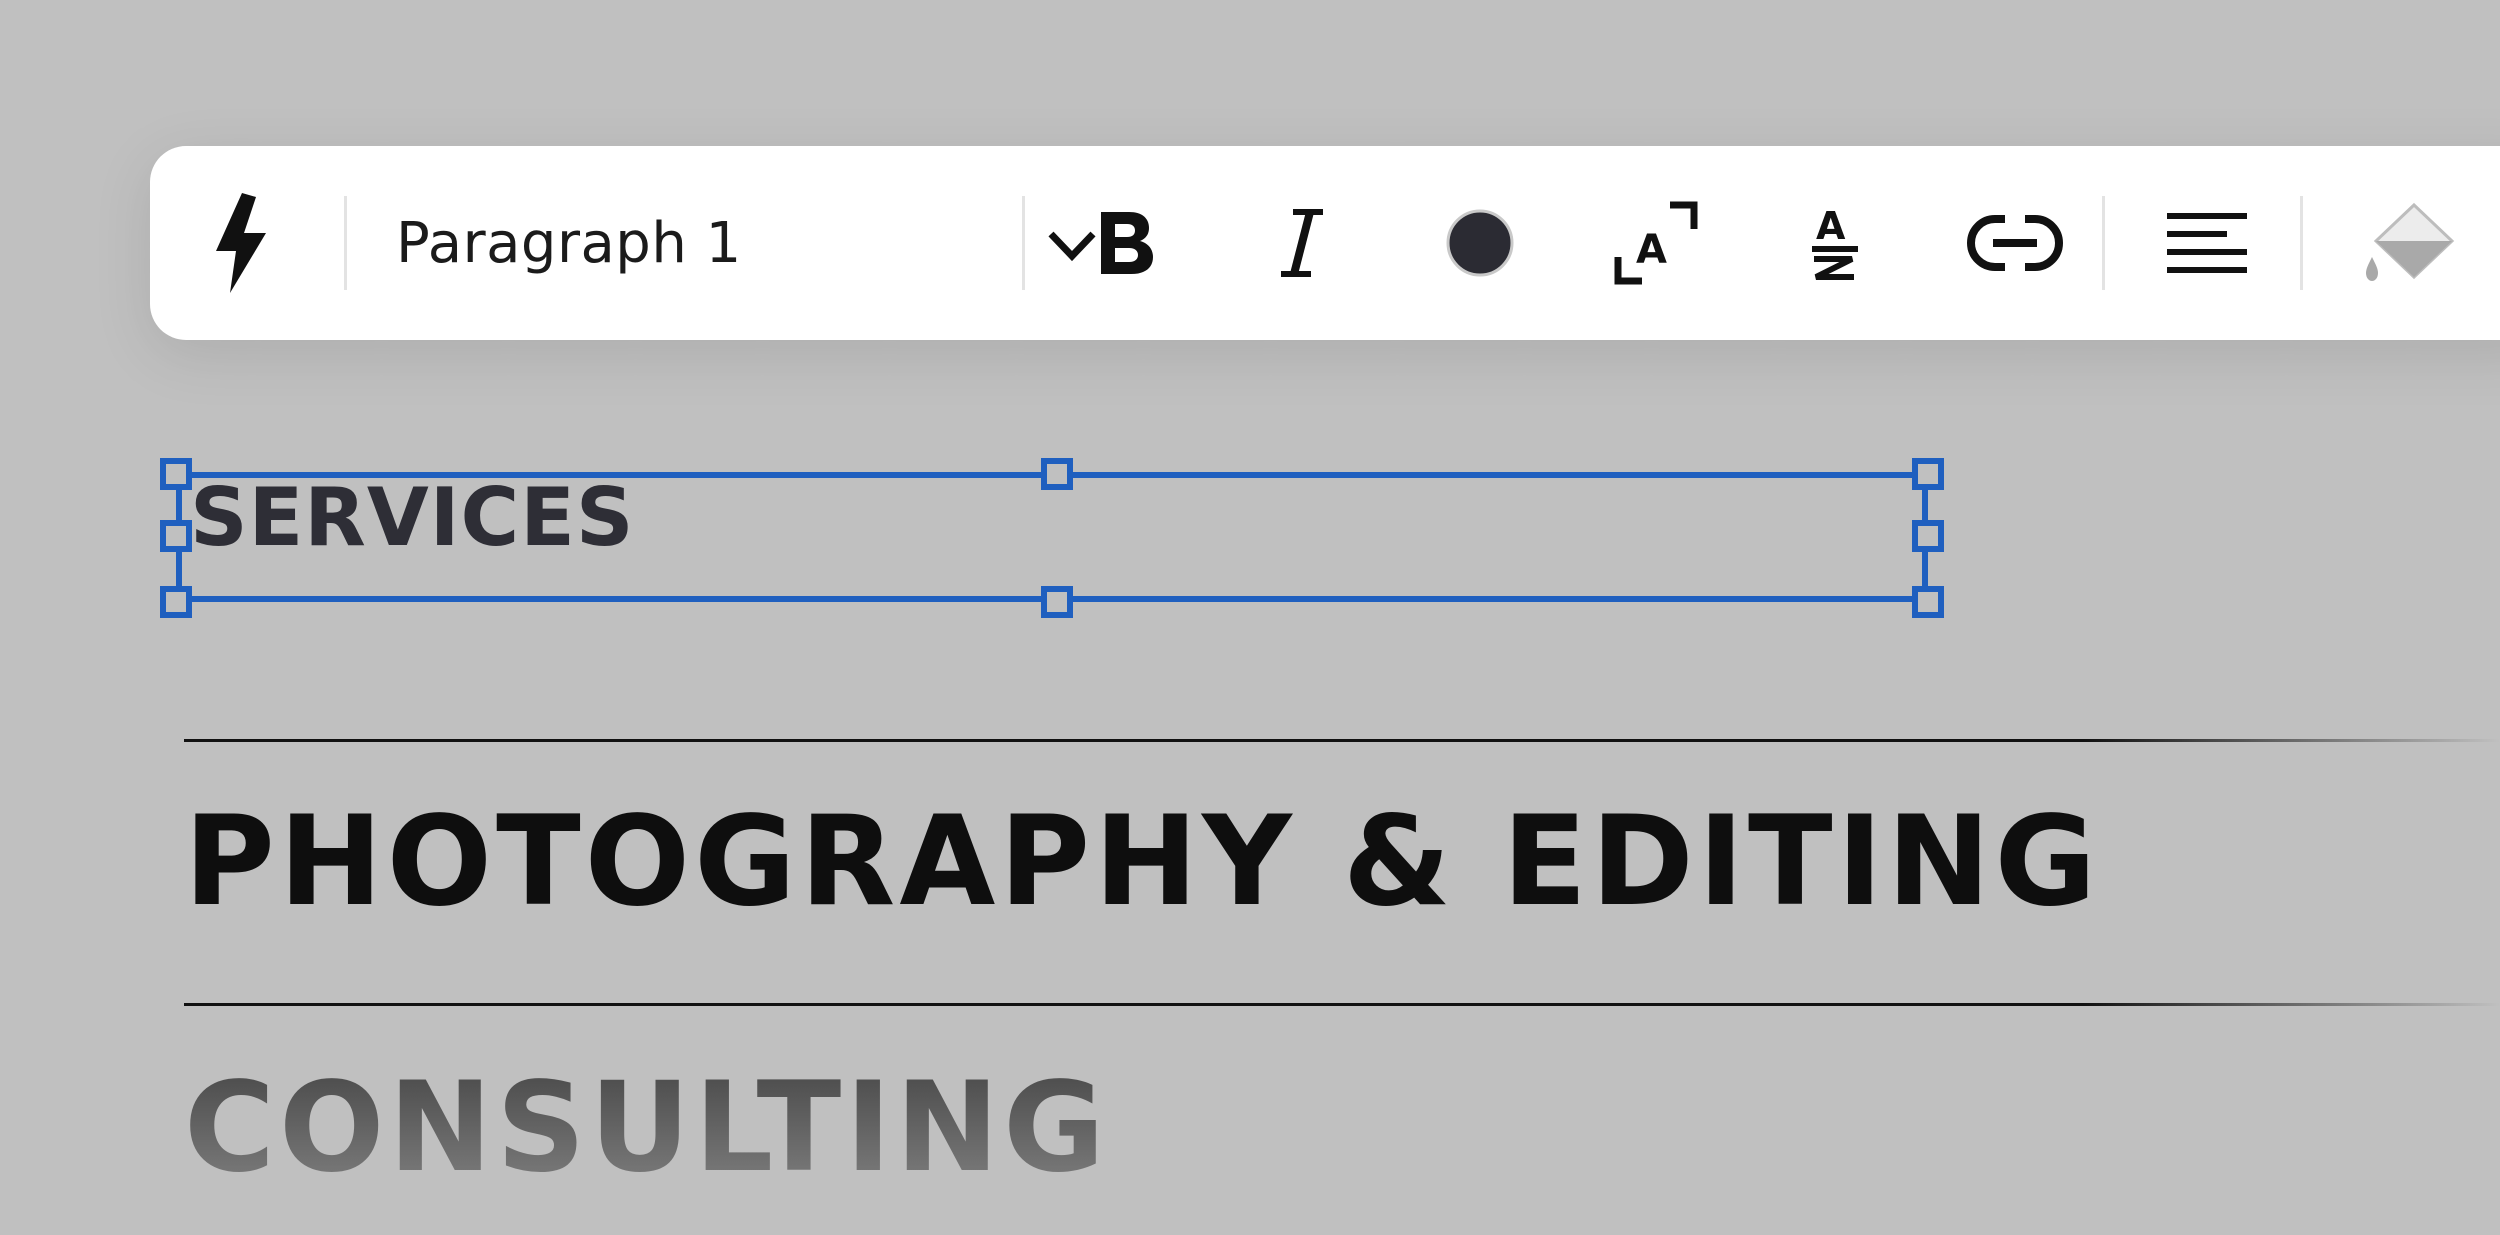 This screenshot has width=2500, height=1235. I want to click on text-color-button, so click(1480, 243).